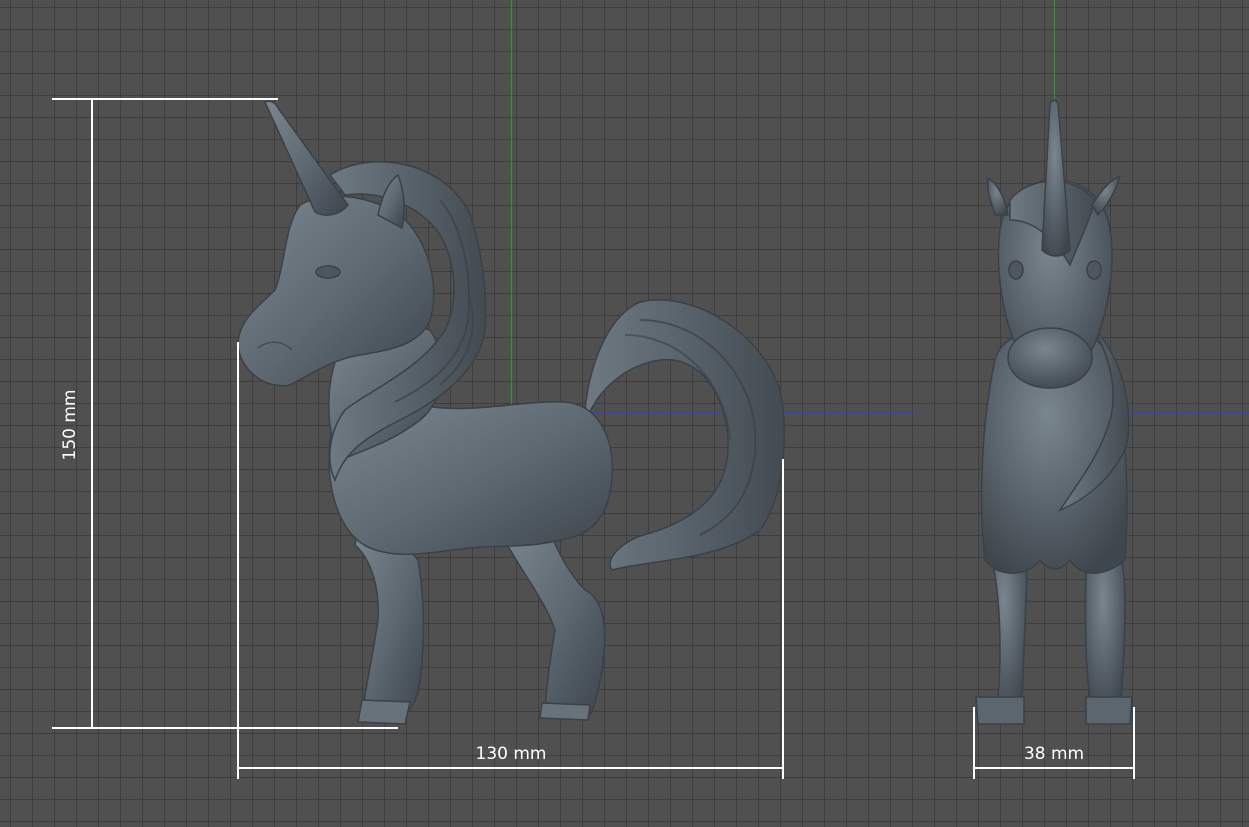 Image resolution: width=1249 pixels, height=827 pixels. Describe the element at coordinates (92, 413) in the screenshot. I see `height-dimension-line` at that location.